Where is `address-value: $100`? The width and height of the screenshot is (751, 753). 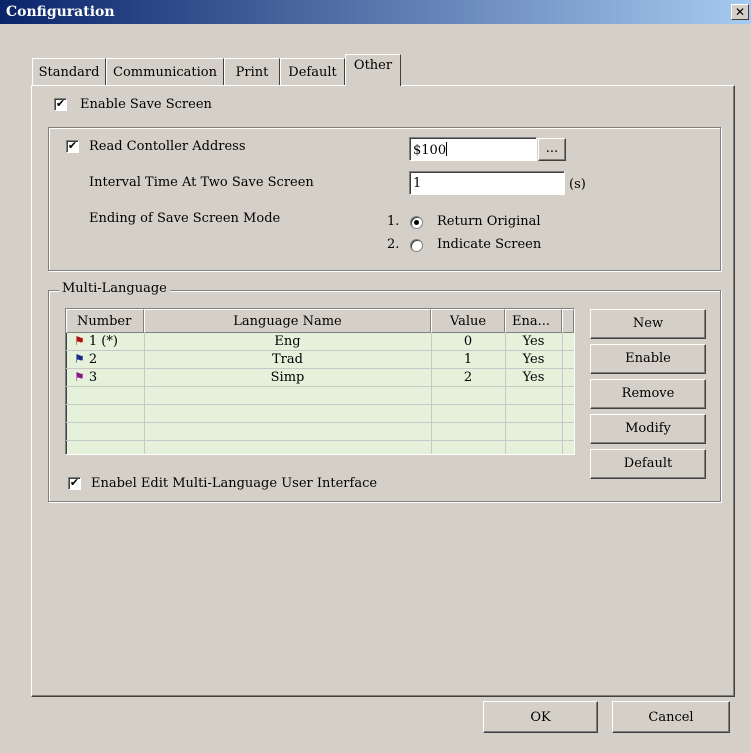
address-value: $100 is located at coordinates (430, 150).